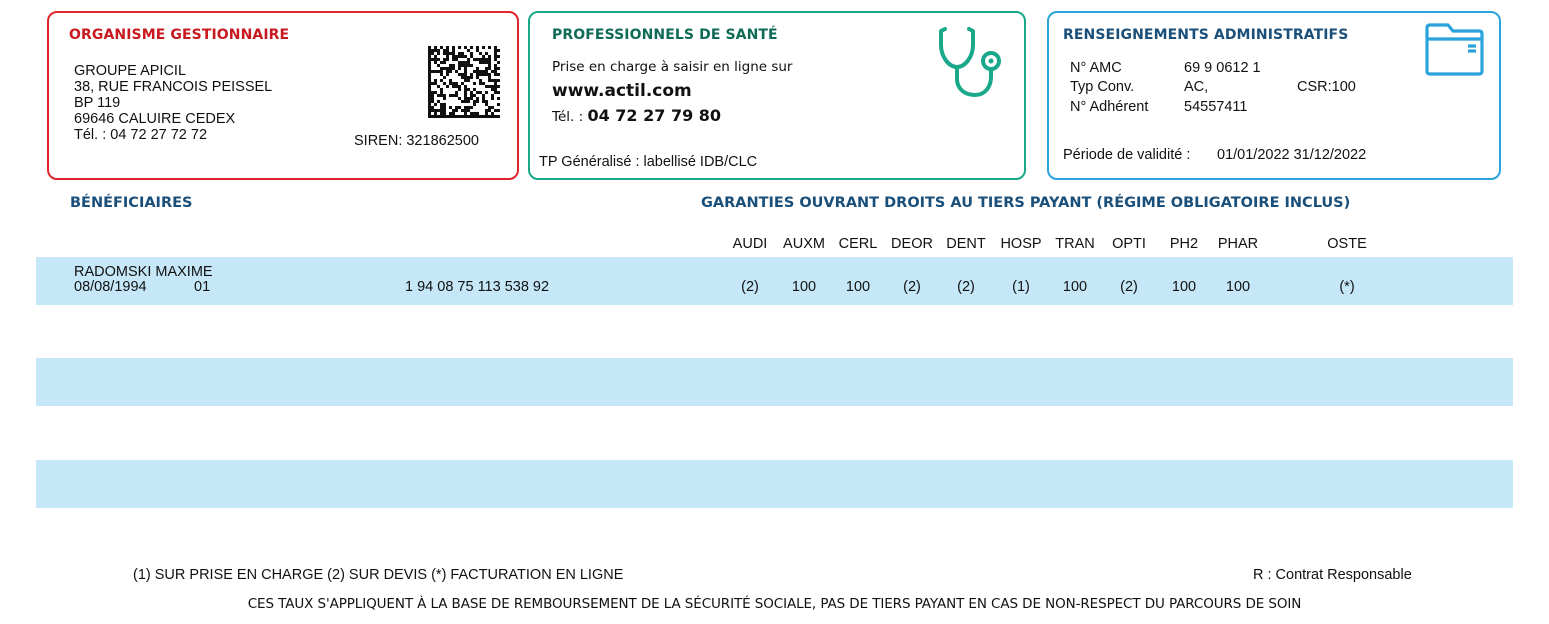 The height and width of the screenshot is (624, 1549). I want to click on col-header-audi: AUDI, so click(750, 244).